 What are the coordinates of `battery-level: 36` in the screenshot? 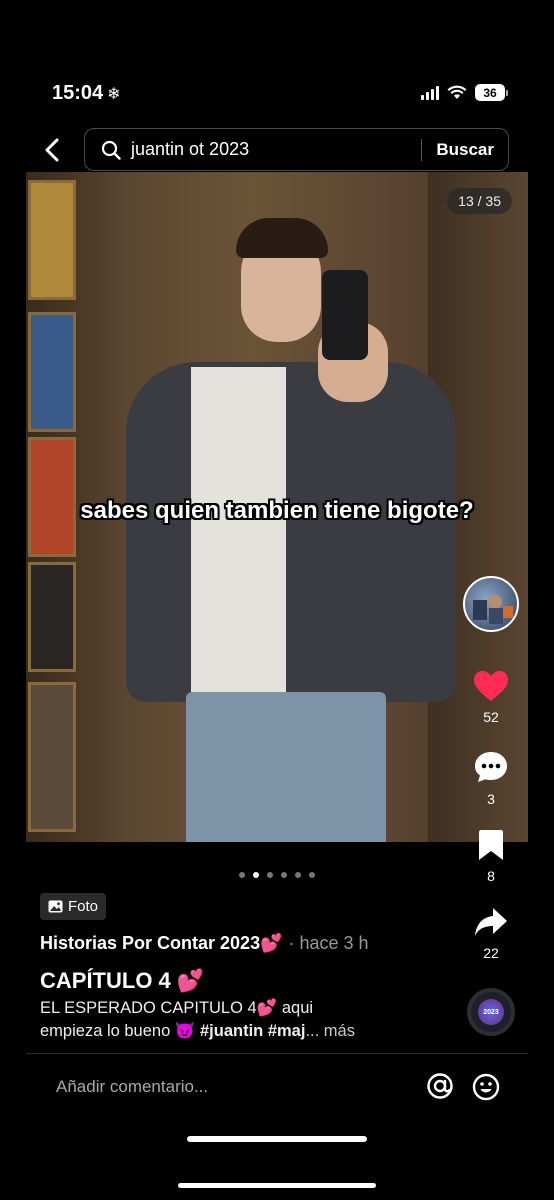 It's located at (490, 92).